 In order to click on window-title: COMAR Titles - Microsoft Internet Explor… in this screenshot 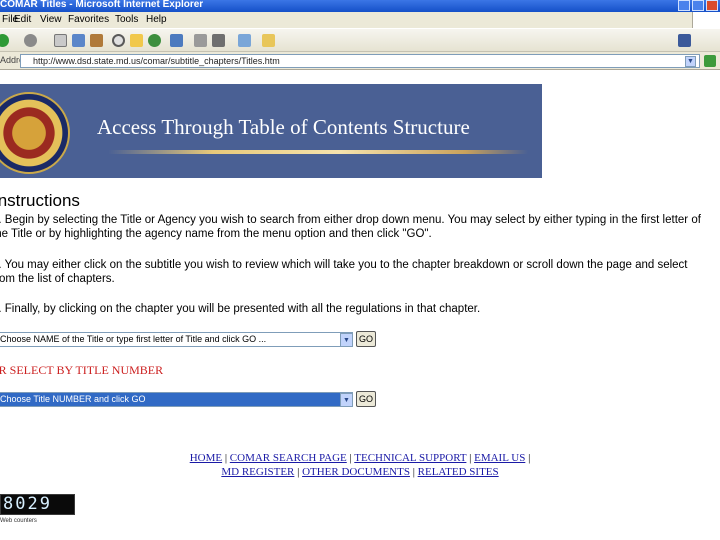, I will do `click(102, 5)`.